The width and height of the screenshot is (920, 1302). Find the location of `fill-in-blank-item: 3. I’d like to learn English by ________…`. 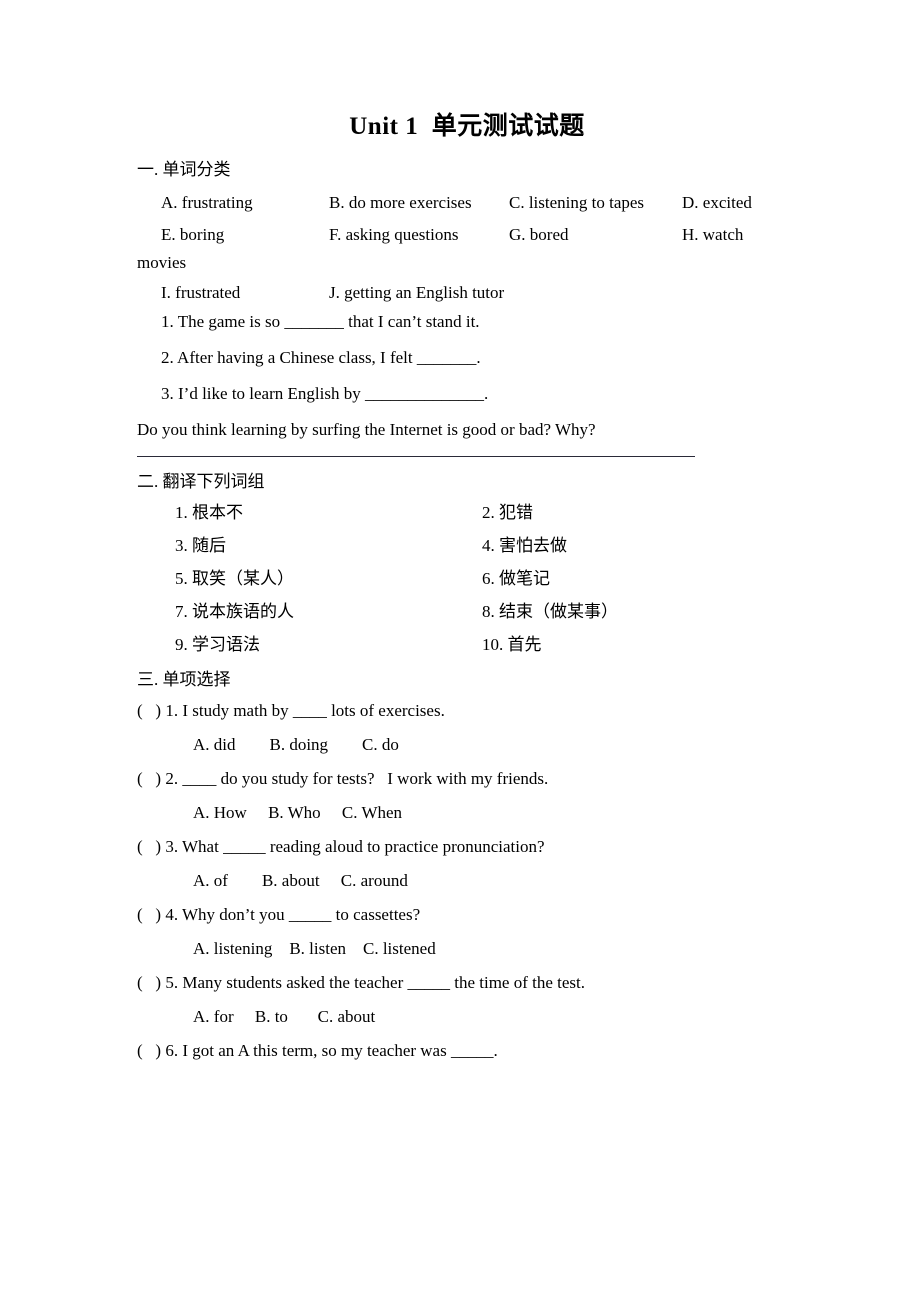

fill-in-blank-item: 3. I’d like to learn English by ________… is located at coordinates (325, 394).